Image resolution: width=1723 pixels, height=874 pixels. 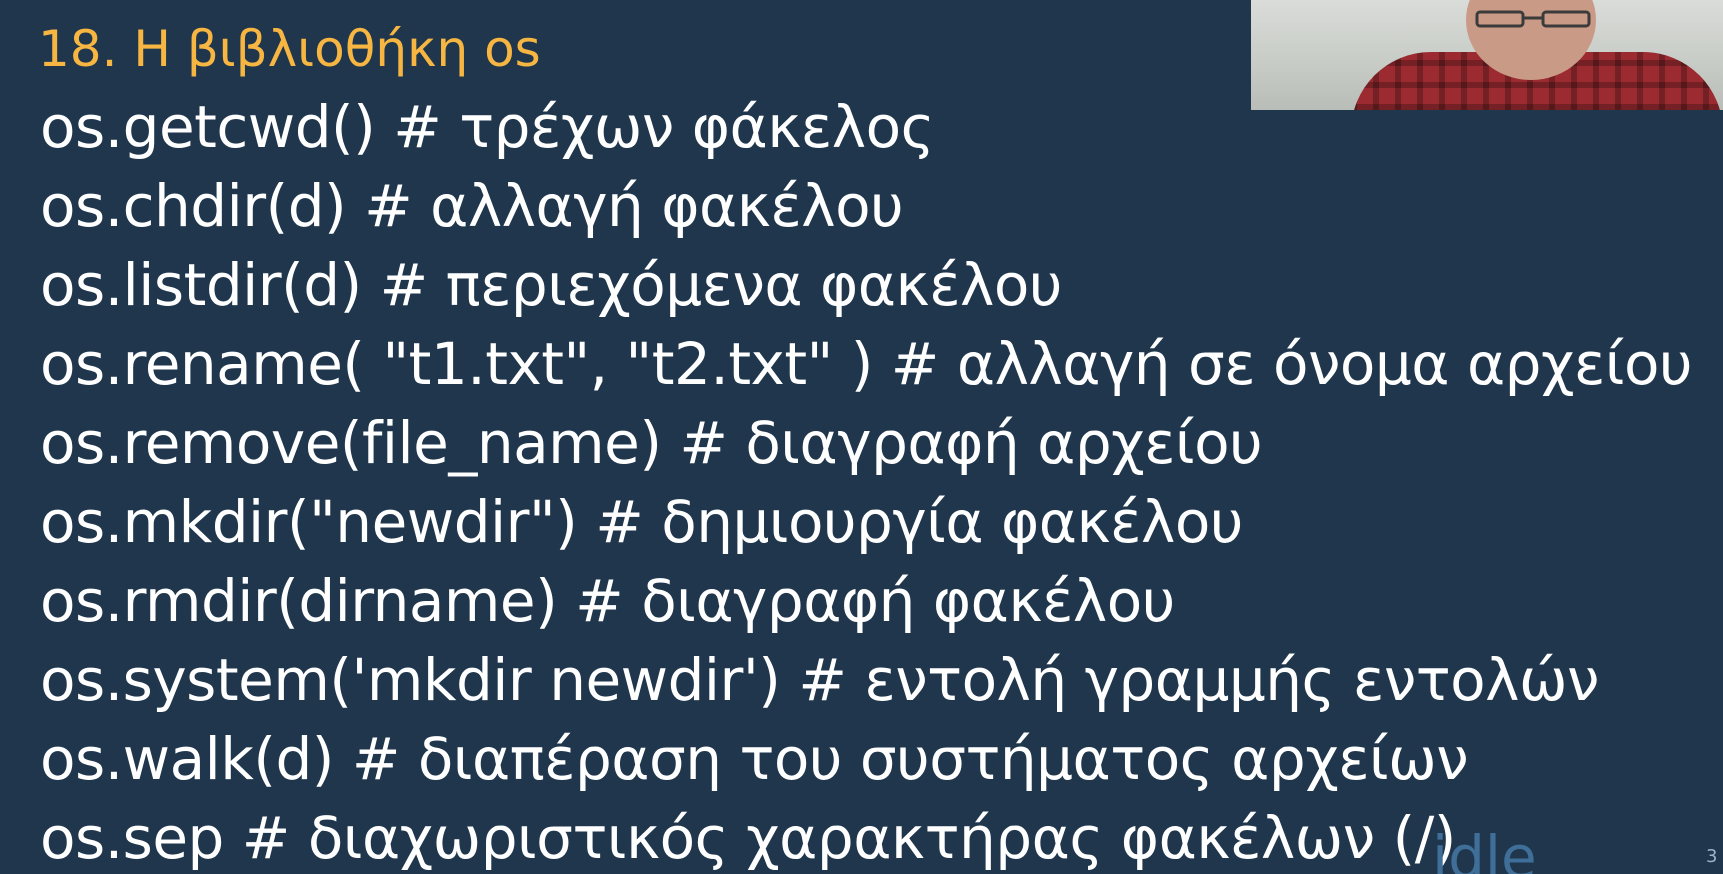 I want to click on code-line: os.listdir(d) # περιεχόμενα φακέλου, so click(x=551, y=285).